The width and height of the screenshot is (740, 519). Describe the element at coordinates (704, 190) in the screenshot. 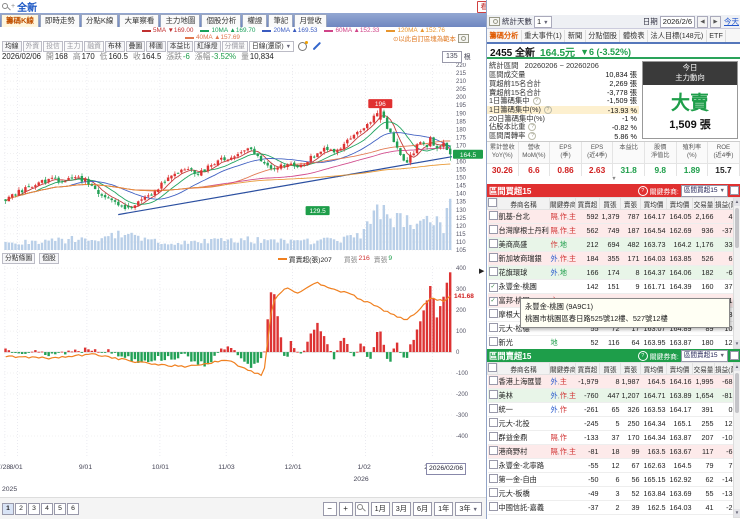

I see `buy-filter-select: 區間買超15 ▼` at that location.